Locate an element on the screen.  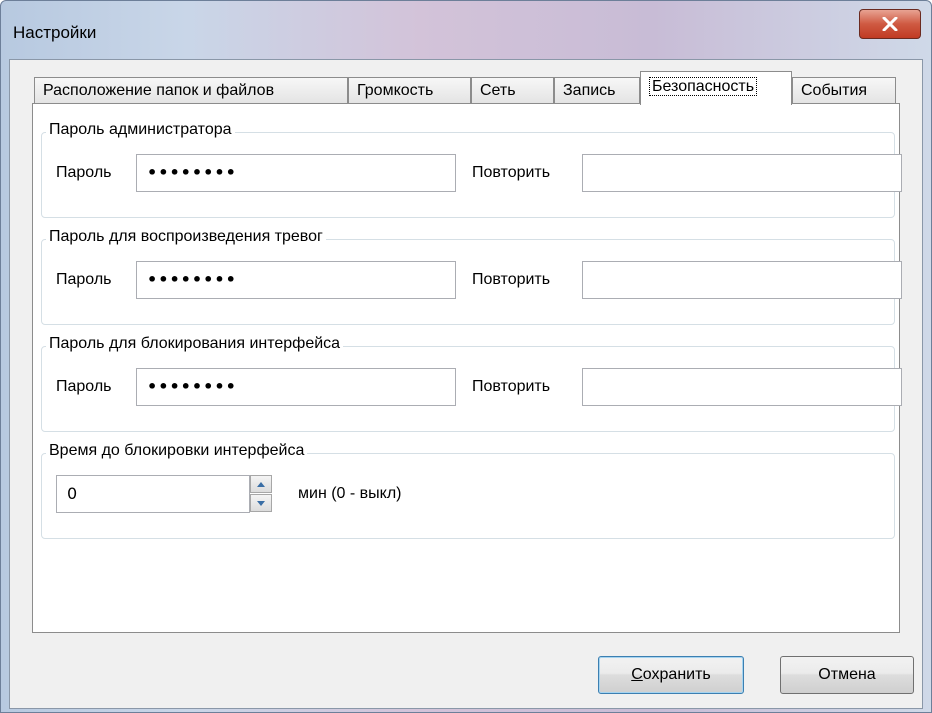
save-button: Сохранить is located at coordinates (671, 675).